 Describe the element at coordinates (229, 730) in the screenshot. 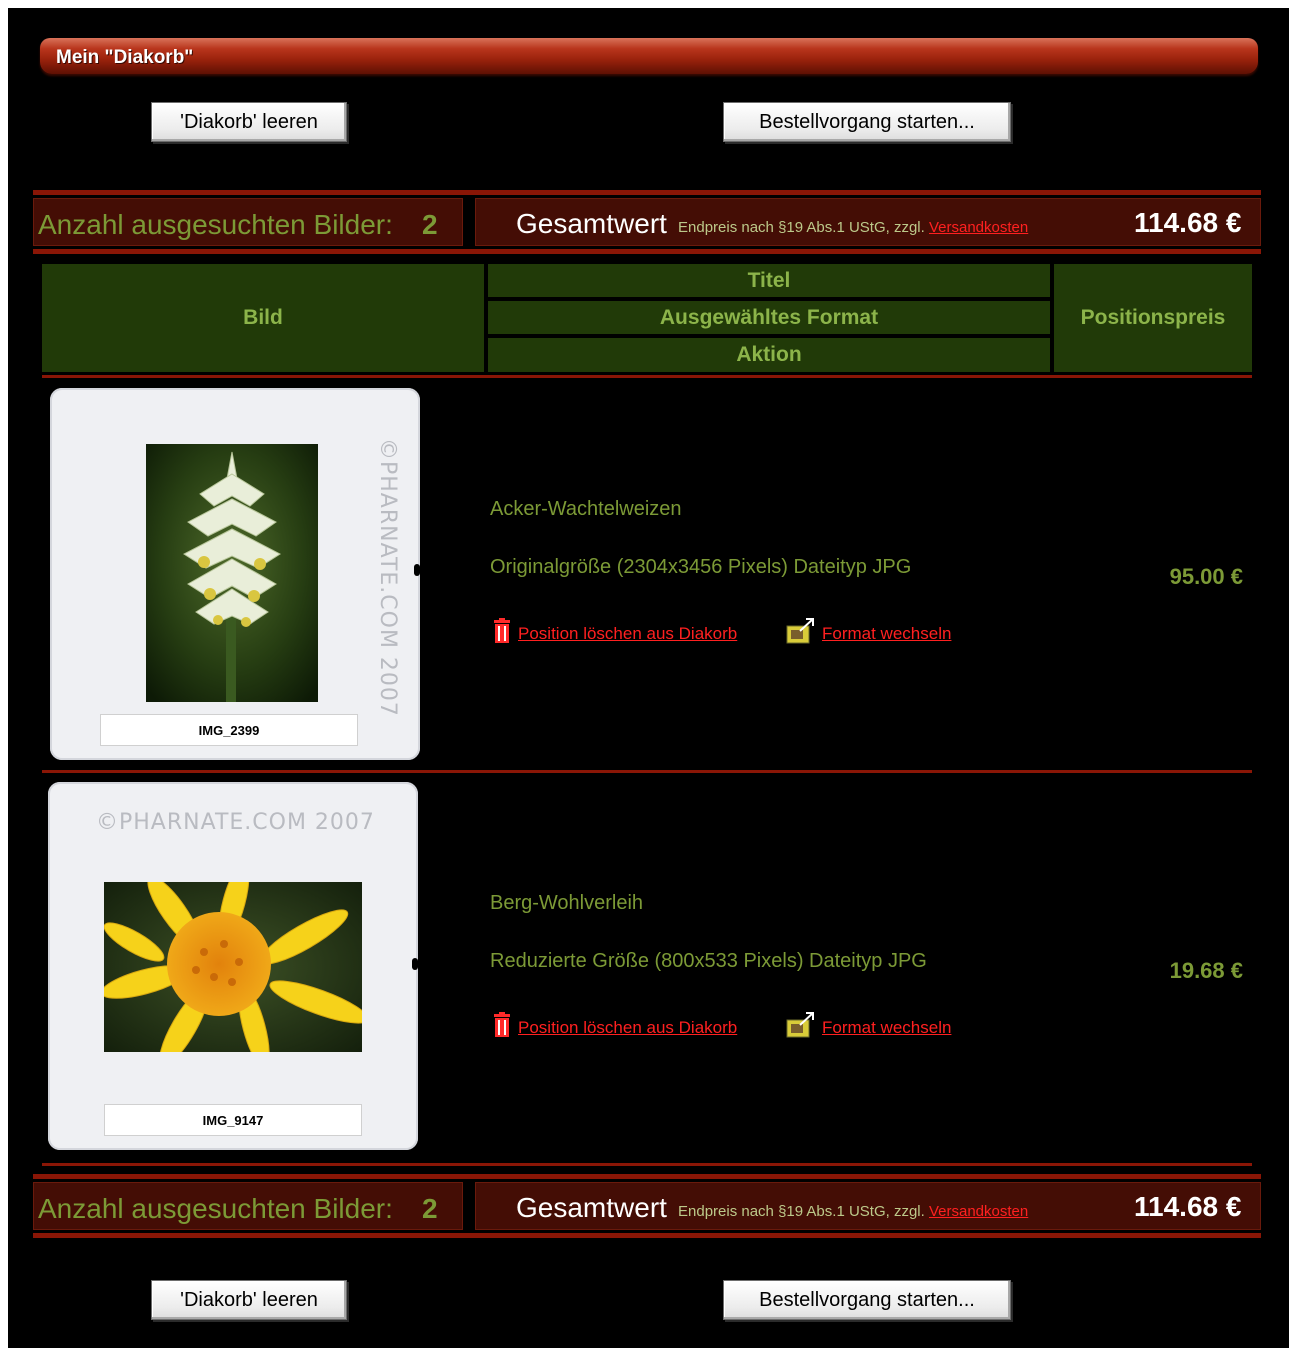

I see `slide-caption: IMG_2399` at that location.